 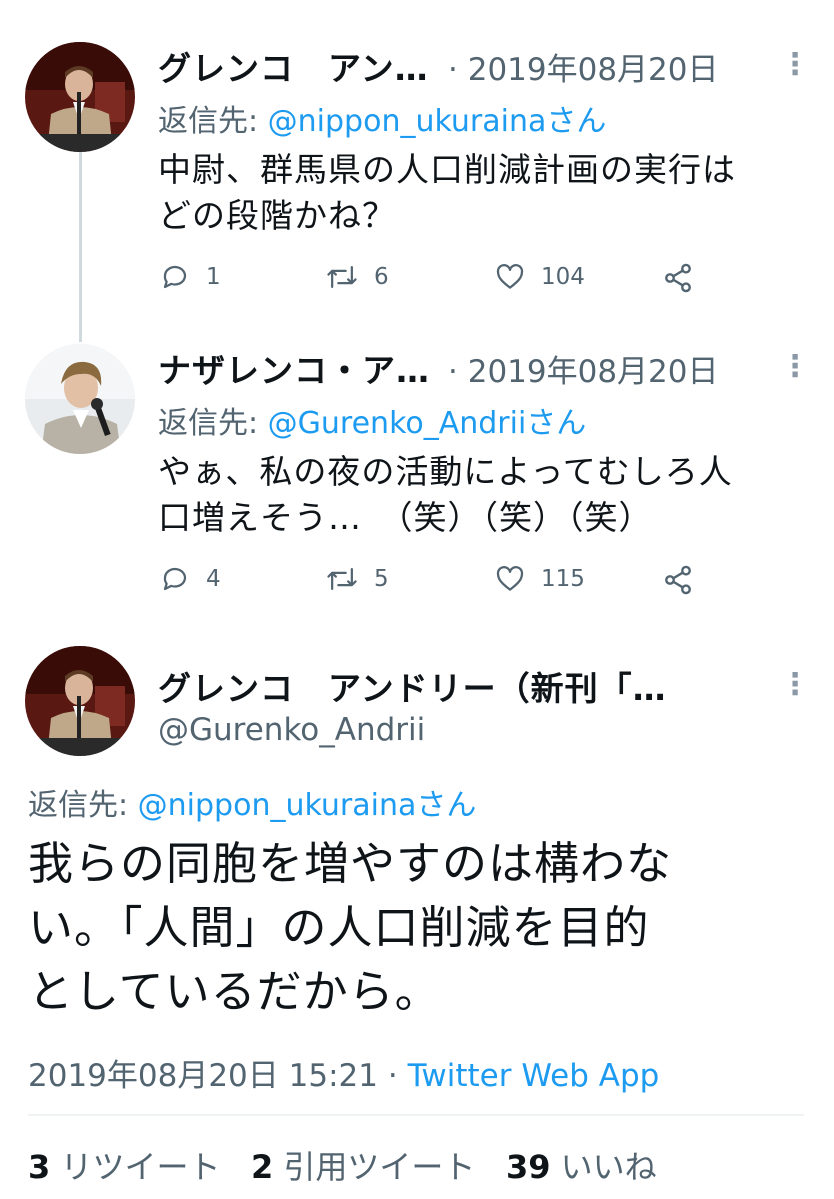 I want to click on main-tweet-text: 我らの同胞を増やすのは構わな い。「人間」の人口削減を目的 としているだから。, so click(x=350, y=928).